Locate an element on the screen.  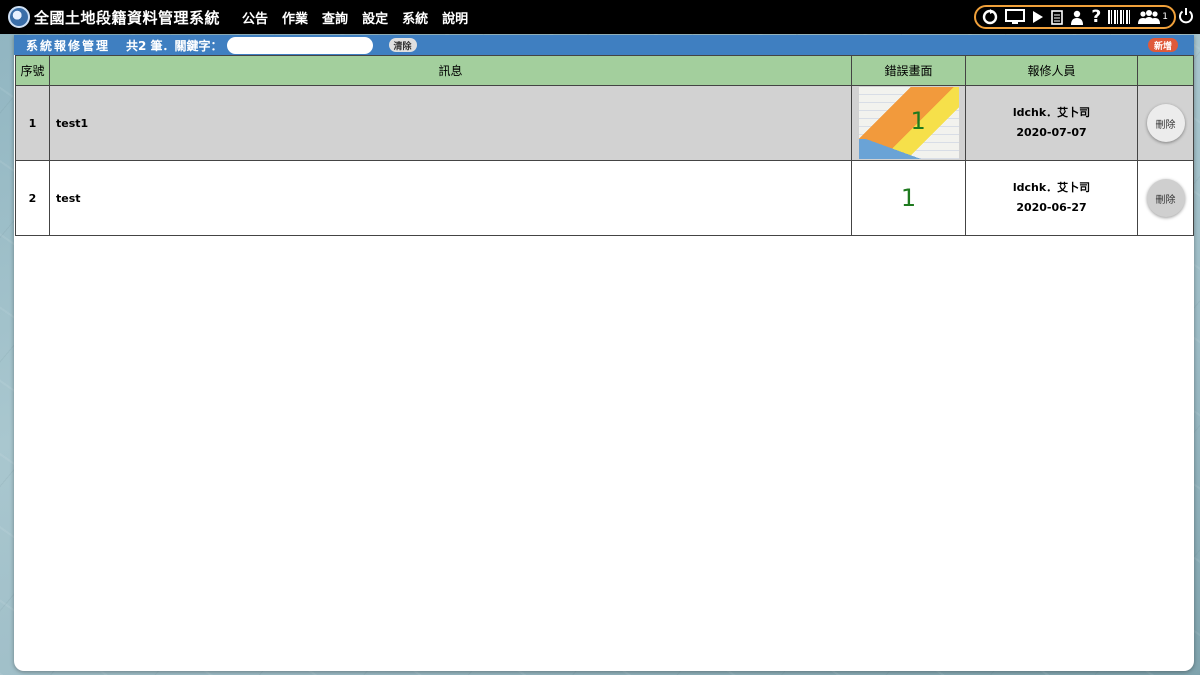
app-logo-icon is located at coordinates (19, 17).